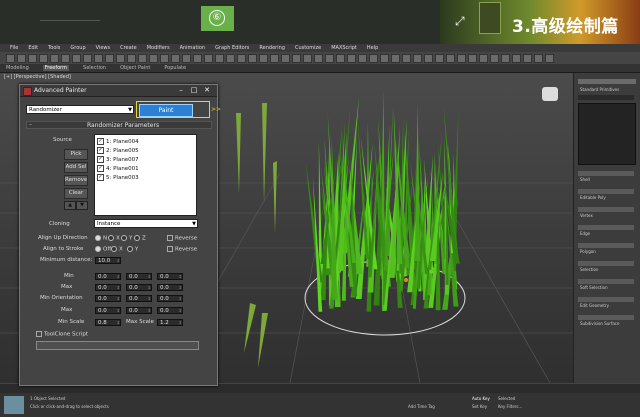 Image resolution: width=640 pixels, height=417 pixels. Describe the element at coordinates (146, 223) in the screenshot. I see `cloning-dropdown: Instance ▼` at that location.